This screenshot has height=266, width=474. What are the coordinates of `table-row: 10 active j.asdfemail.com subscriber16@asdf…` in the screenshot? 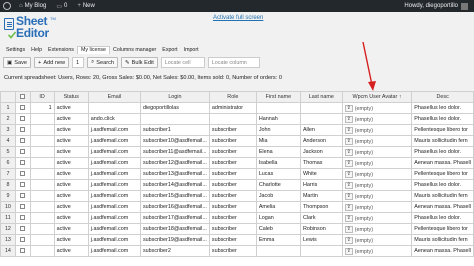 It's located at (237, 207).